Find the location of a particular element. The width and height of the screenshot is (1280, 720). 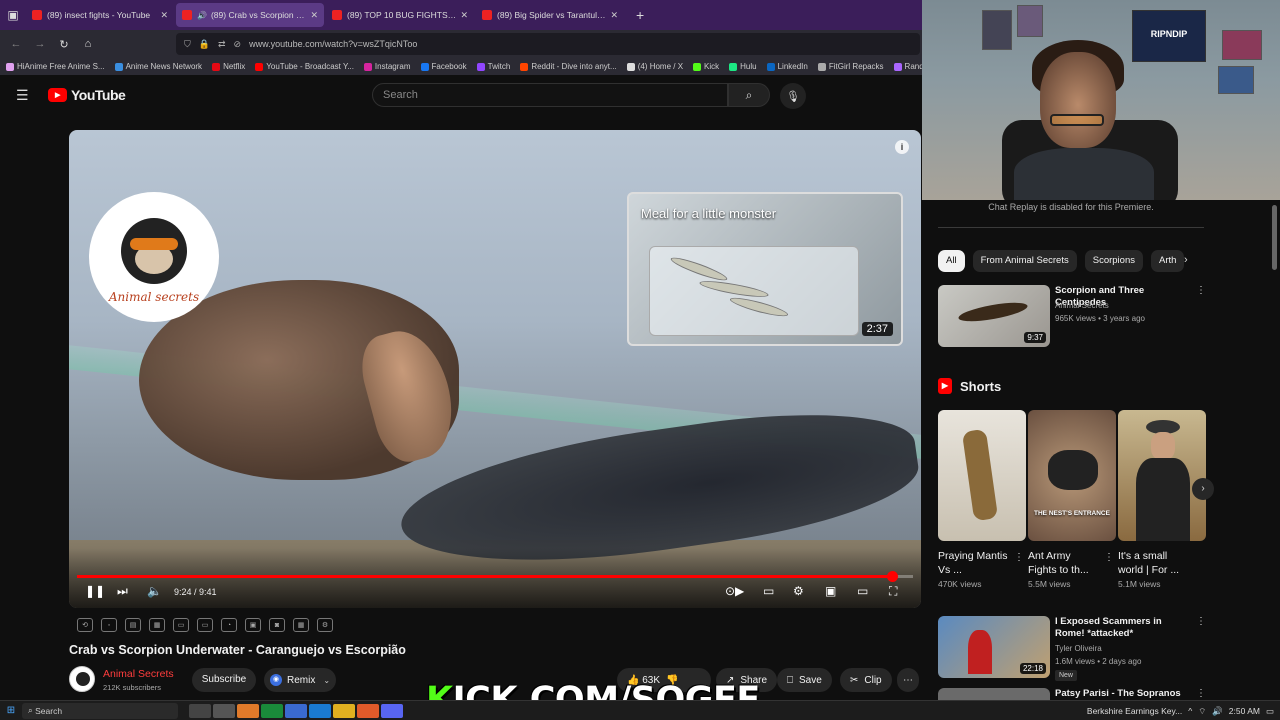

bookmark-item: Rand is located at coordinates (907, 66).